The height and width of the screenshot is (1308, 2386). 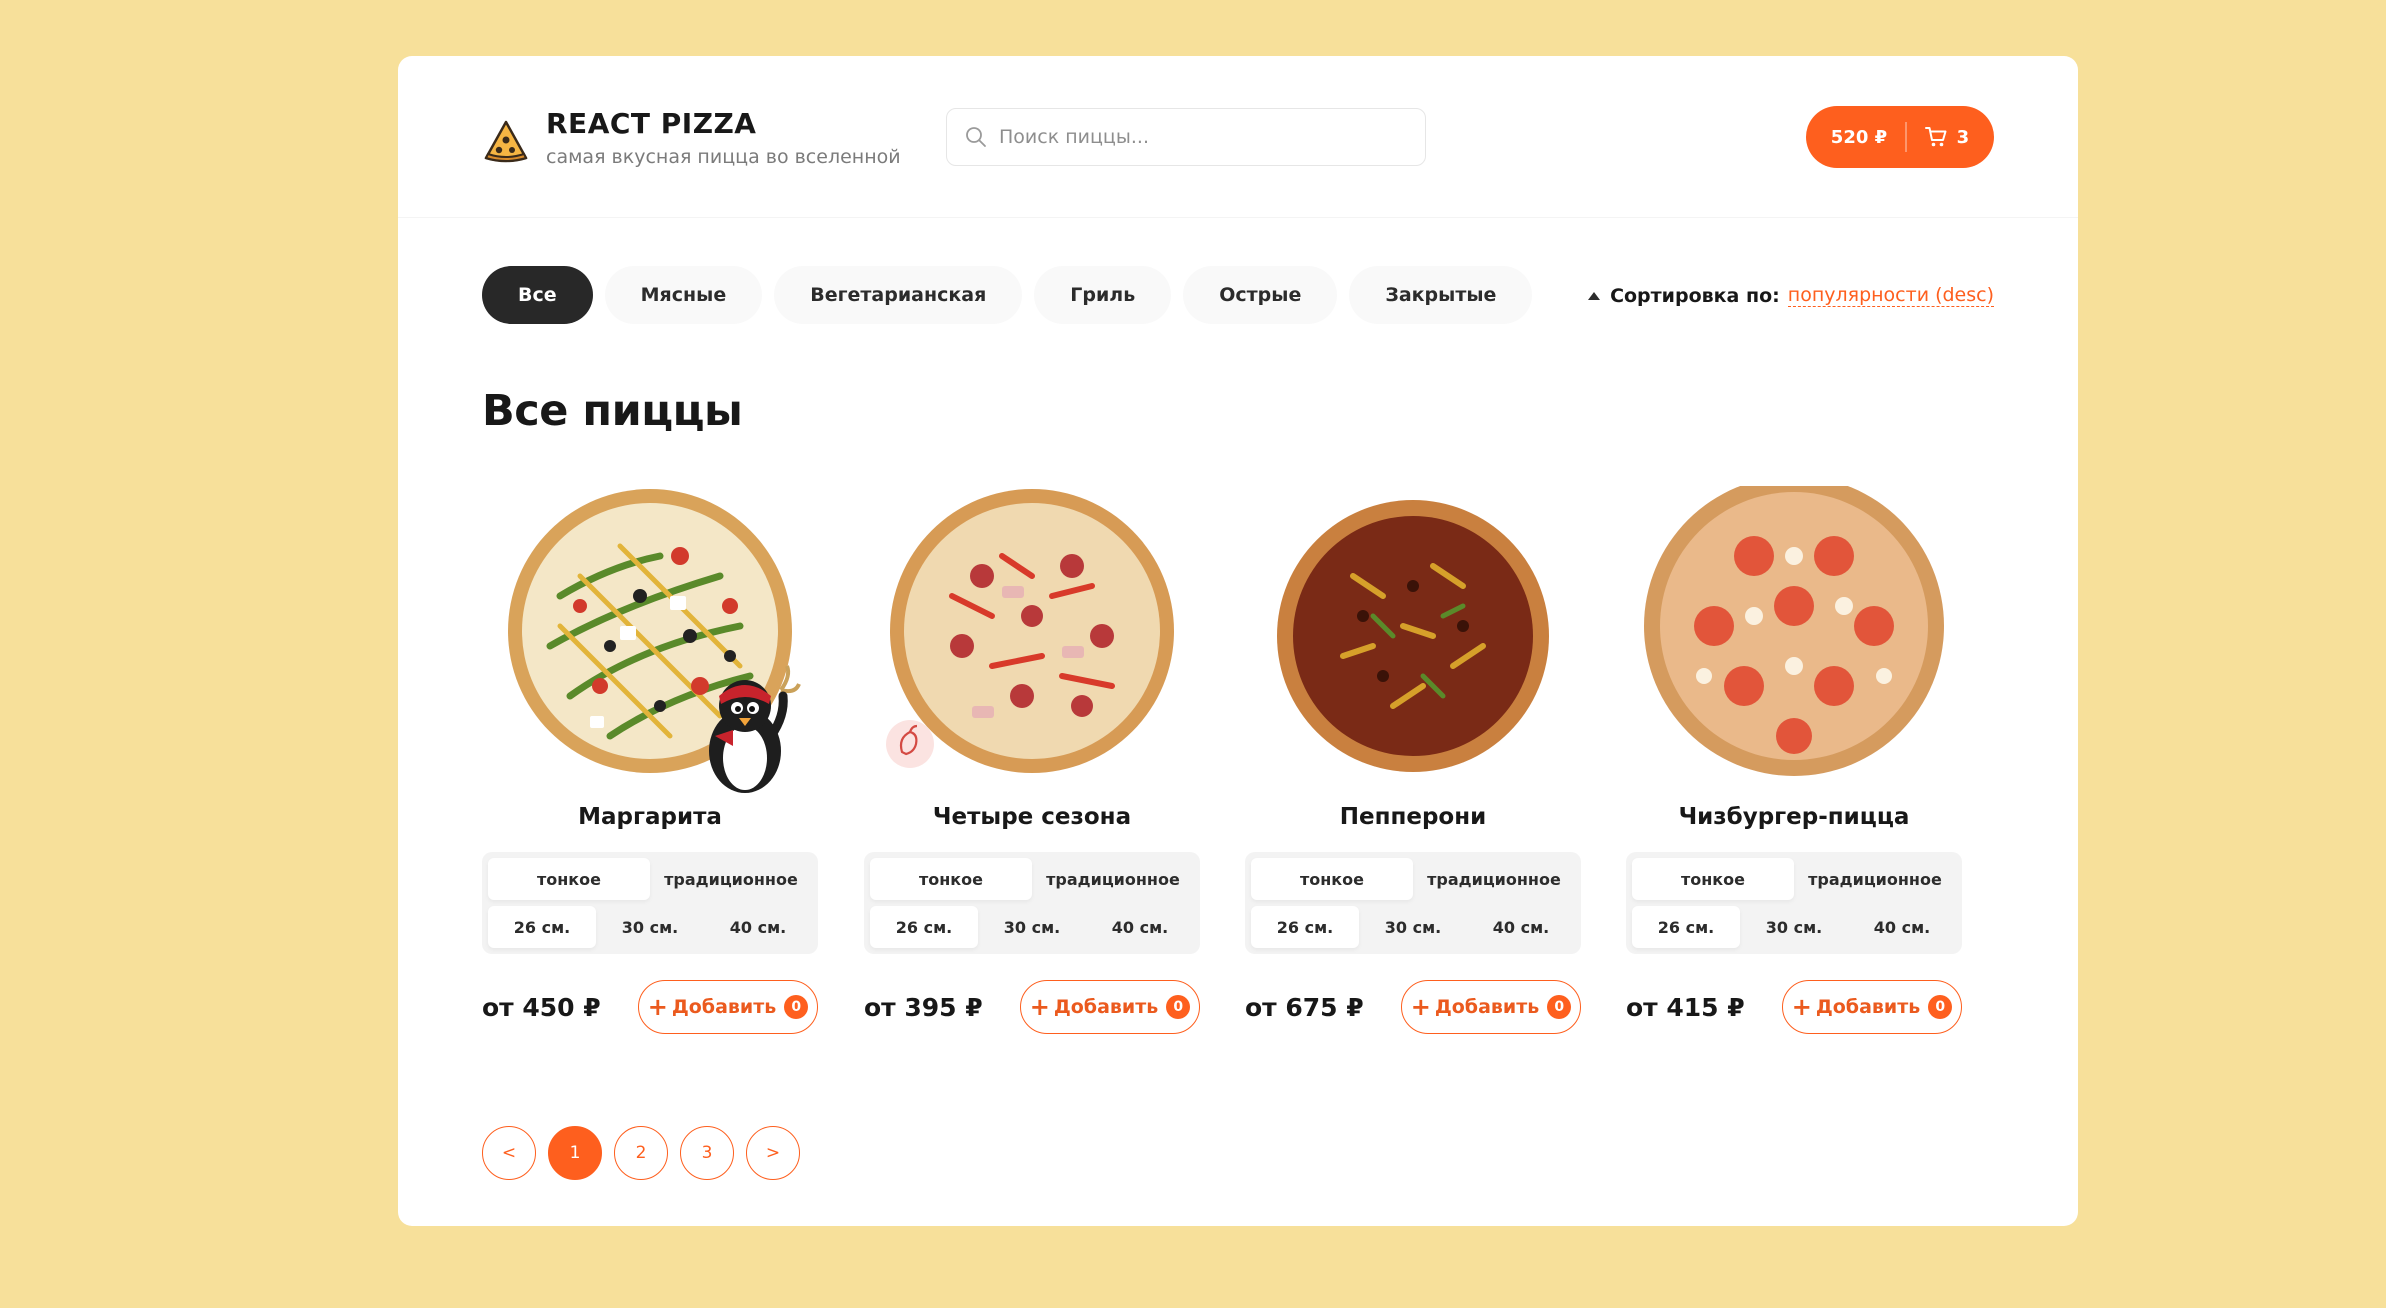 I want to click on pizza-price: от 450 ₽, so click(x=541, y=1007).